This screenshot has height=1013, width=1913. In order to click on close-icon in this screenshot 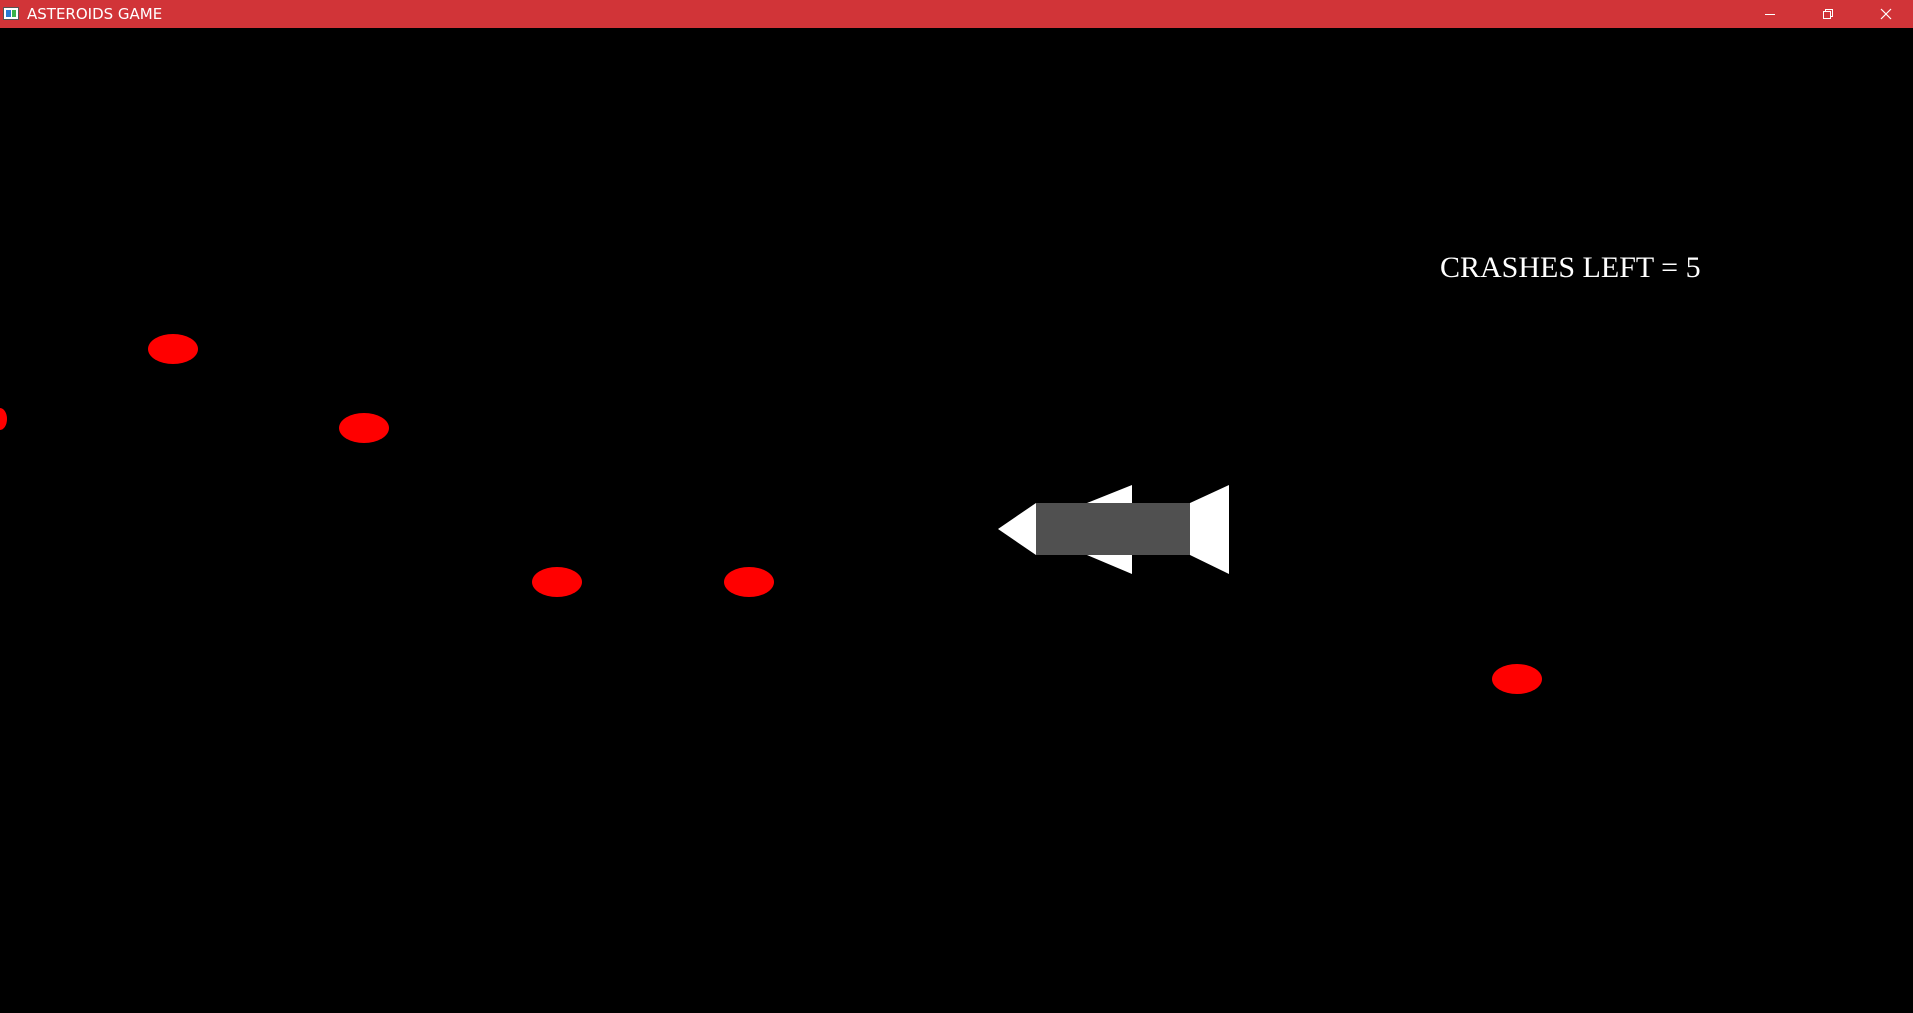, I will do `click(1886, 14)`.